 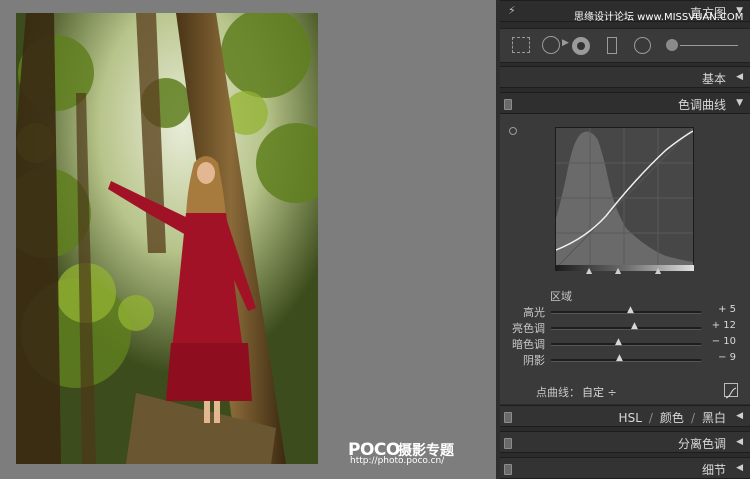 What do you see at coordinates (581, 46) in the screenshot?
I see `red-eye-icon` at bounding box center [581, 46].